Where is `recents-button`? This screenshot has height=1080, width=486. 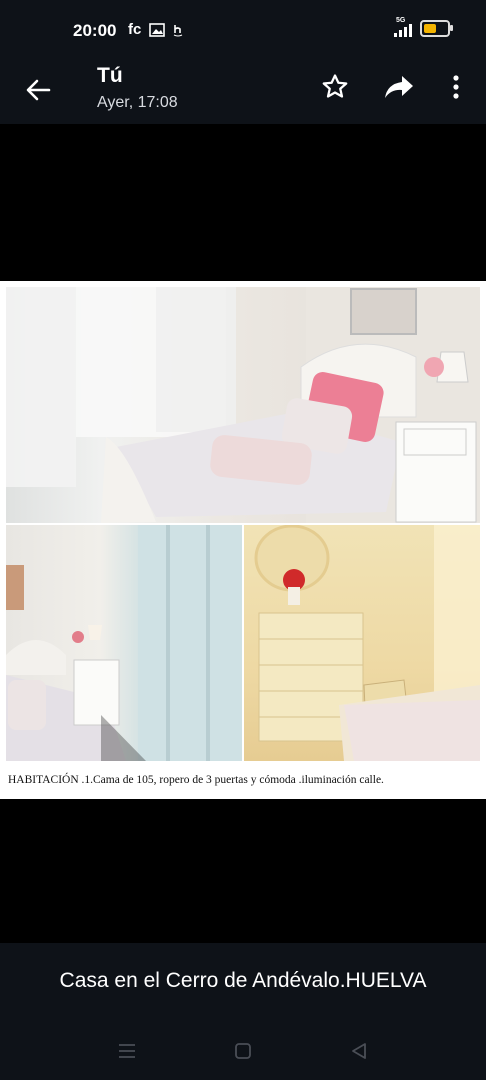 recents-button is located at coordinates (127, 1051).